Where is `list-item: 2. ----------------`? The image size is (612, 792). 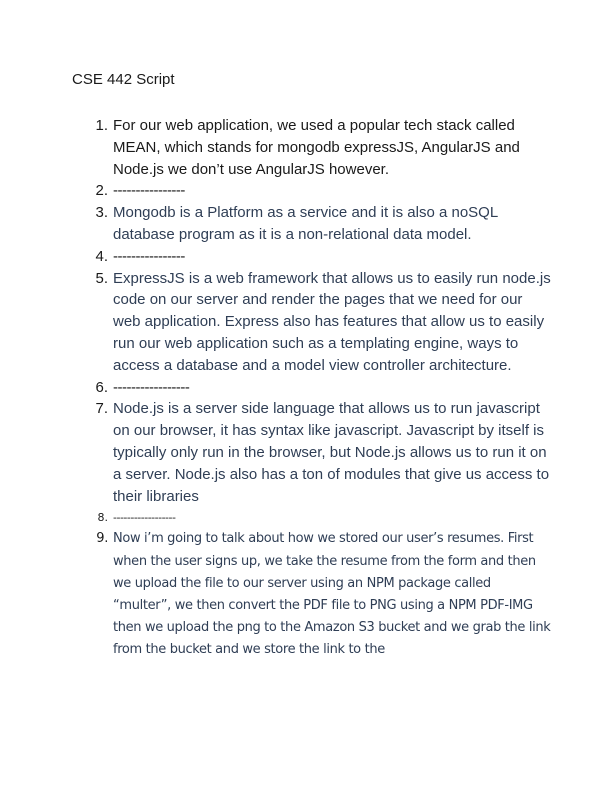
list-item: 2. ---------------- is located at coordinates (312, 191).